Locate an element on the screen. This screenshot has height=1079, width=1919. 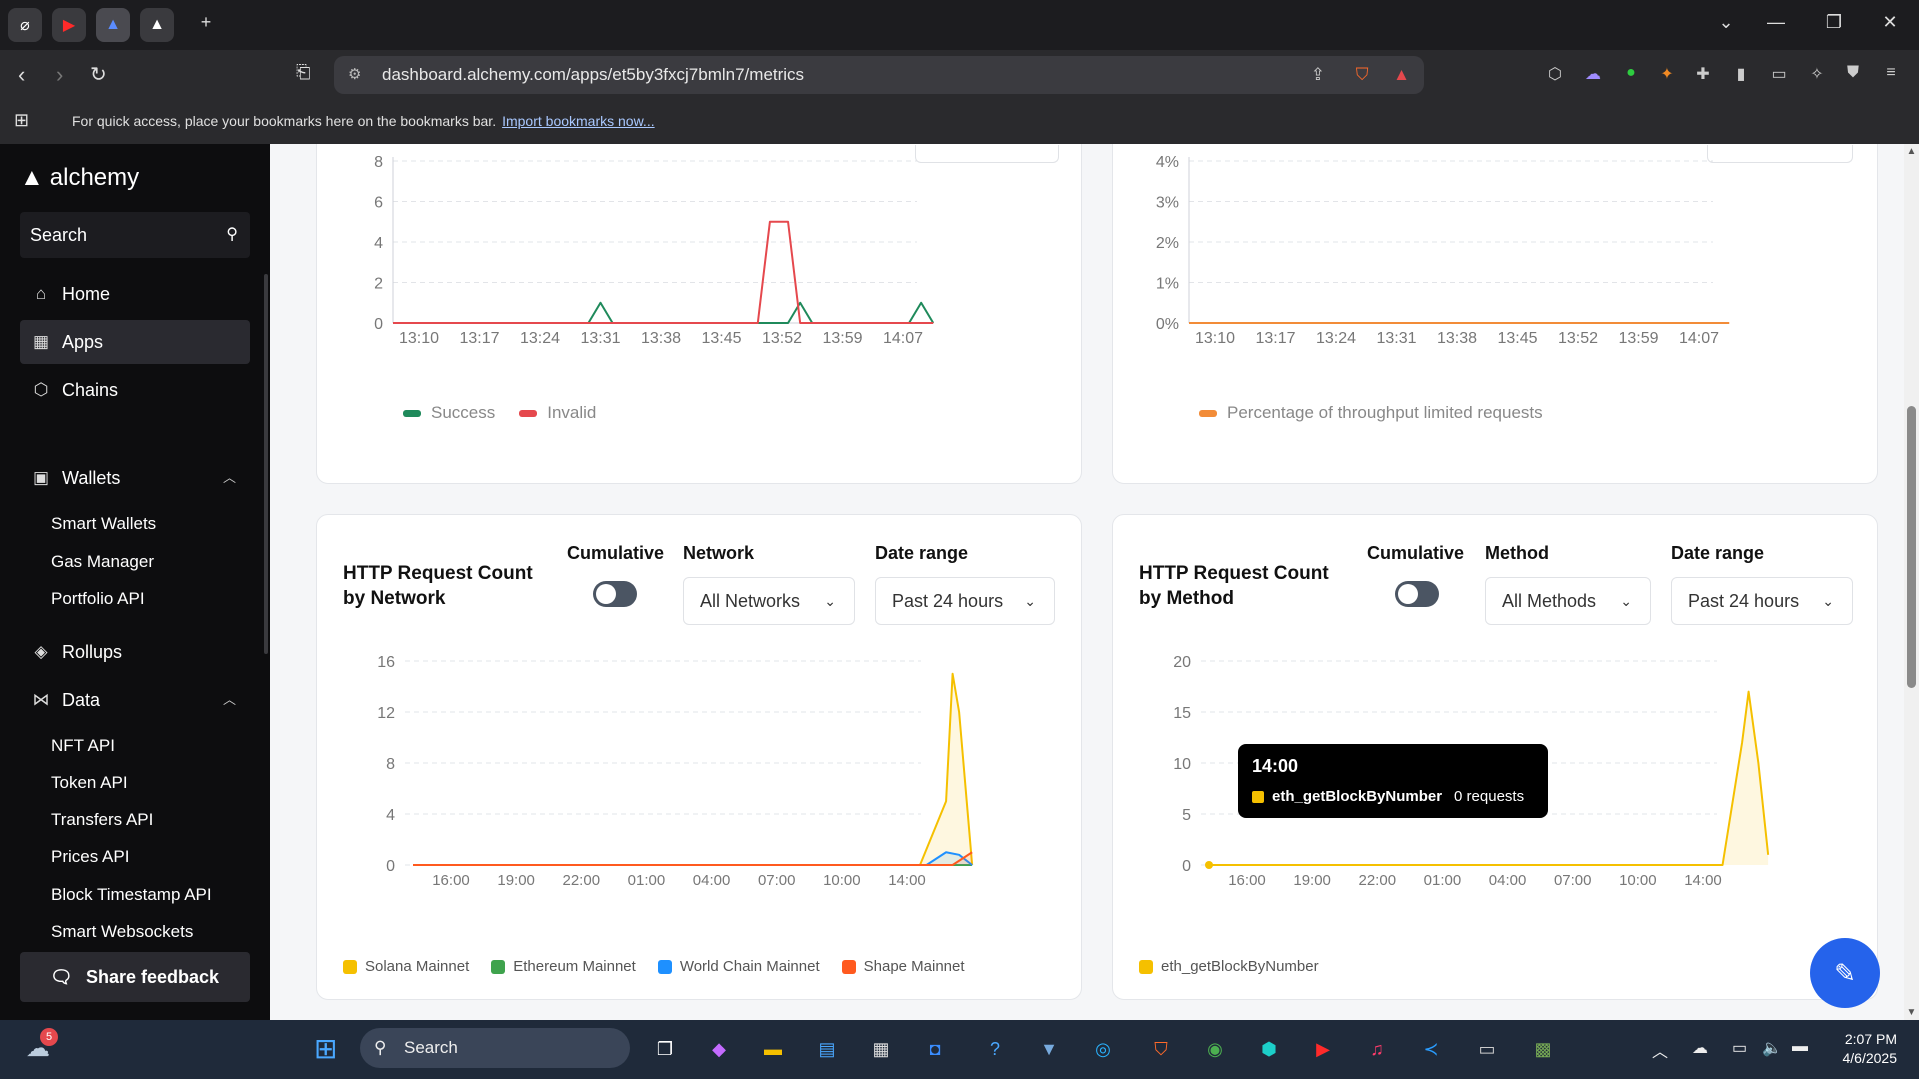
legend-item-world-chain: World Chain Mainnet is located at coordinates (738, 966).